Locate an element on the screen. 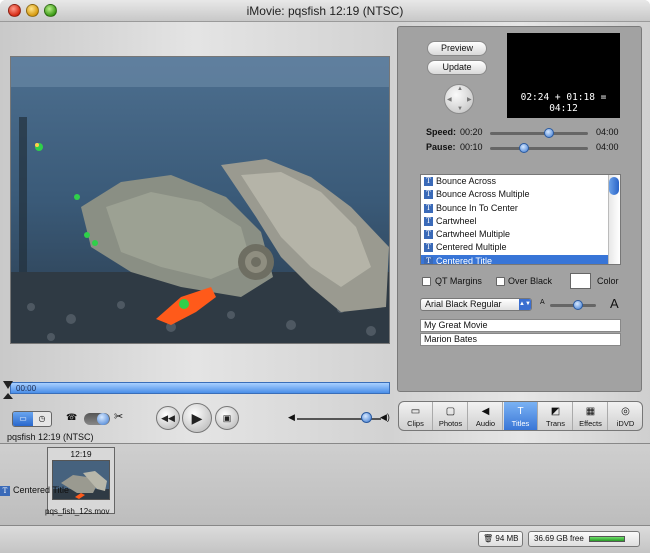 This screenshot has width=650, height=553. tab-label: Titles is located at coordinates (520, 423).